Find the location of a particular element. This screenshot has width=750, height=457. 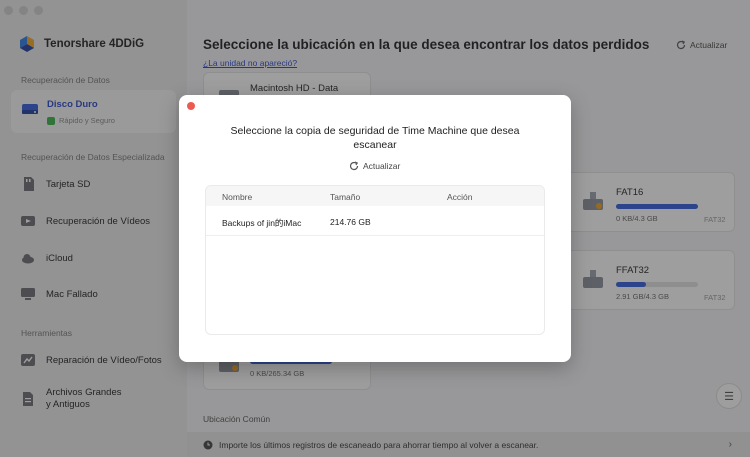

backup-size: 214.76 GB is located at coordinates (350, 222).